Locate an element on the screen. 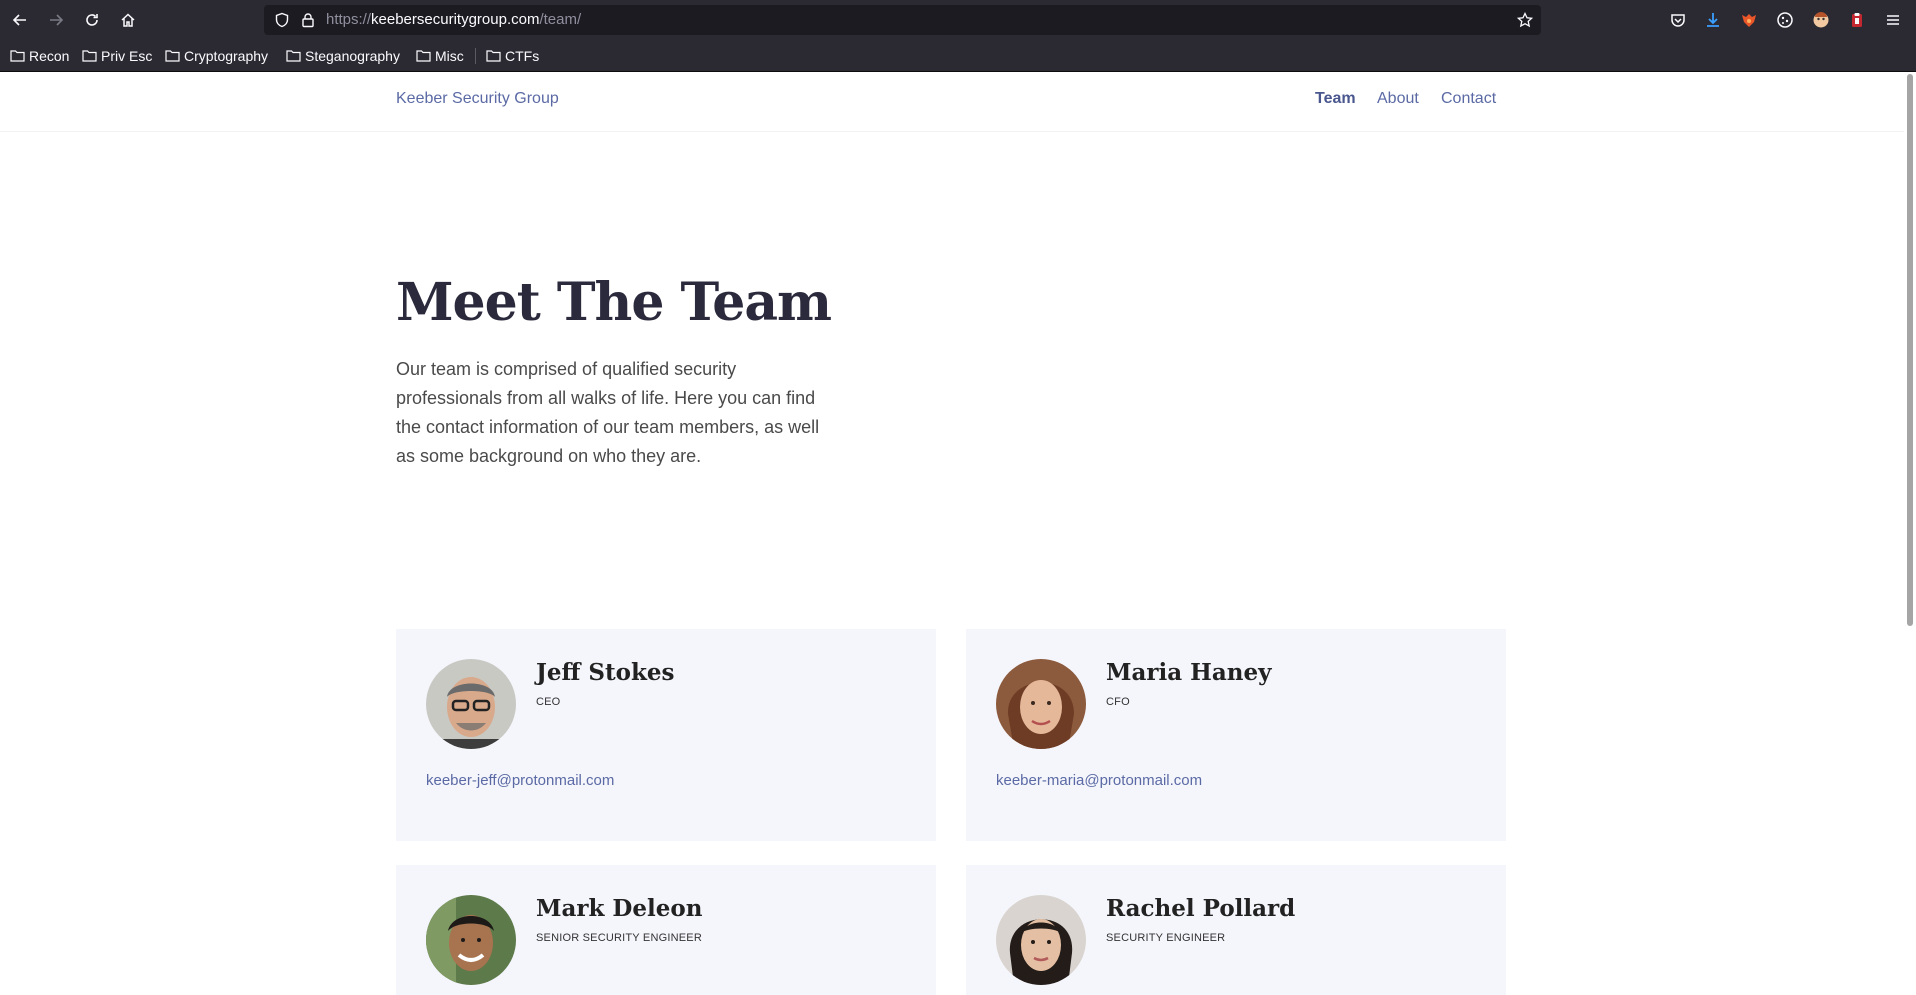 This screenshot has width=1916, height=995. lock-icon is located at coordinates (308, 20).